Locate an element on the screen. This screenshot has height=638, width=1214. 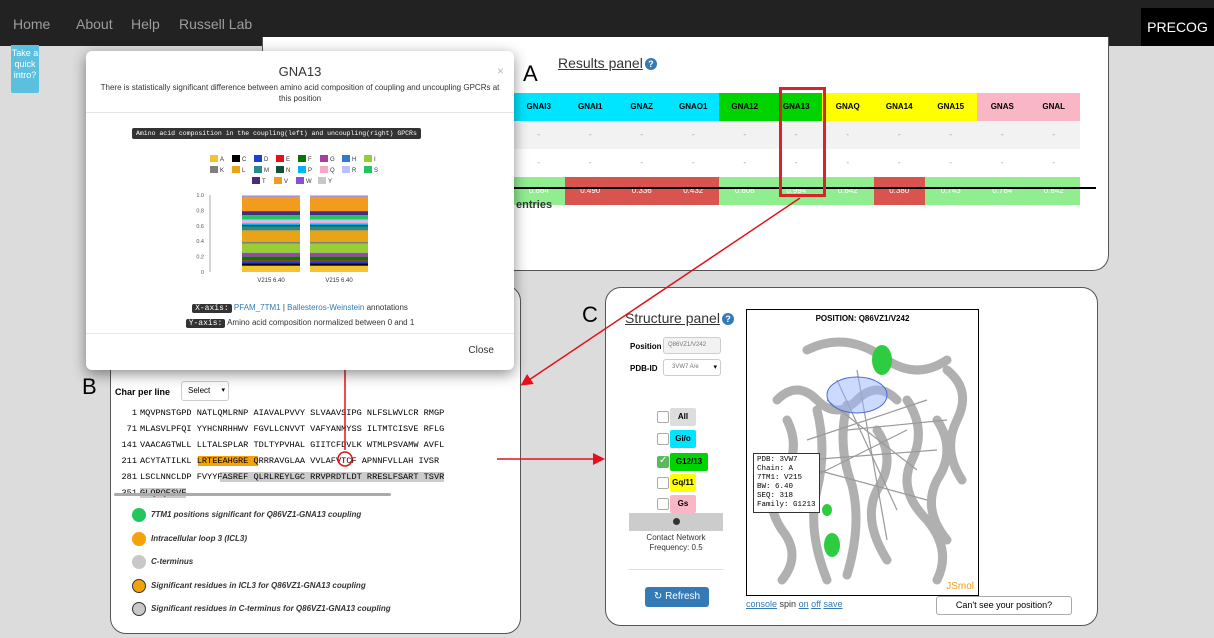
label-c: C is located at coordinates (590, 314).